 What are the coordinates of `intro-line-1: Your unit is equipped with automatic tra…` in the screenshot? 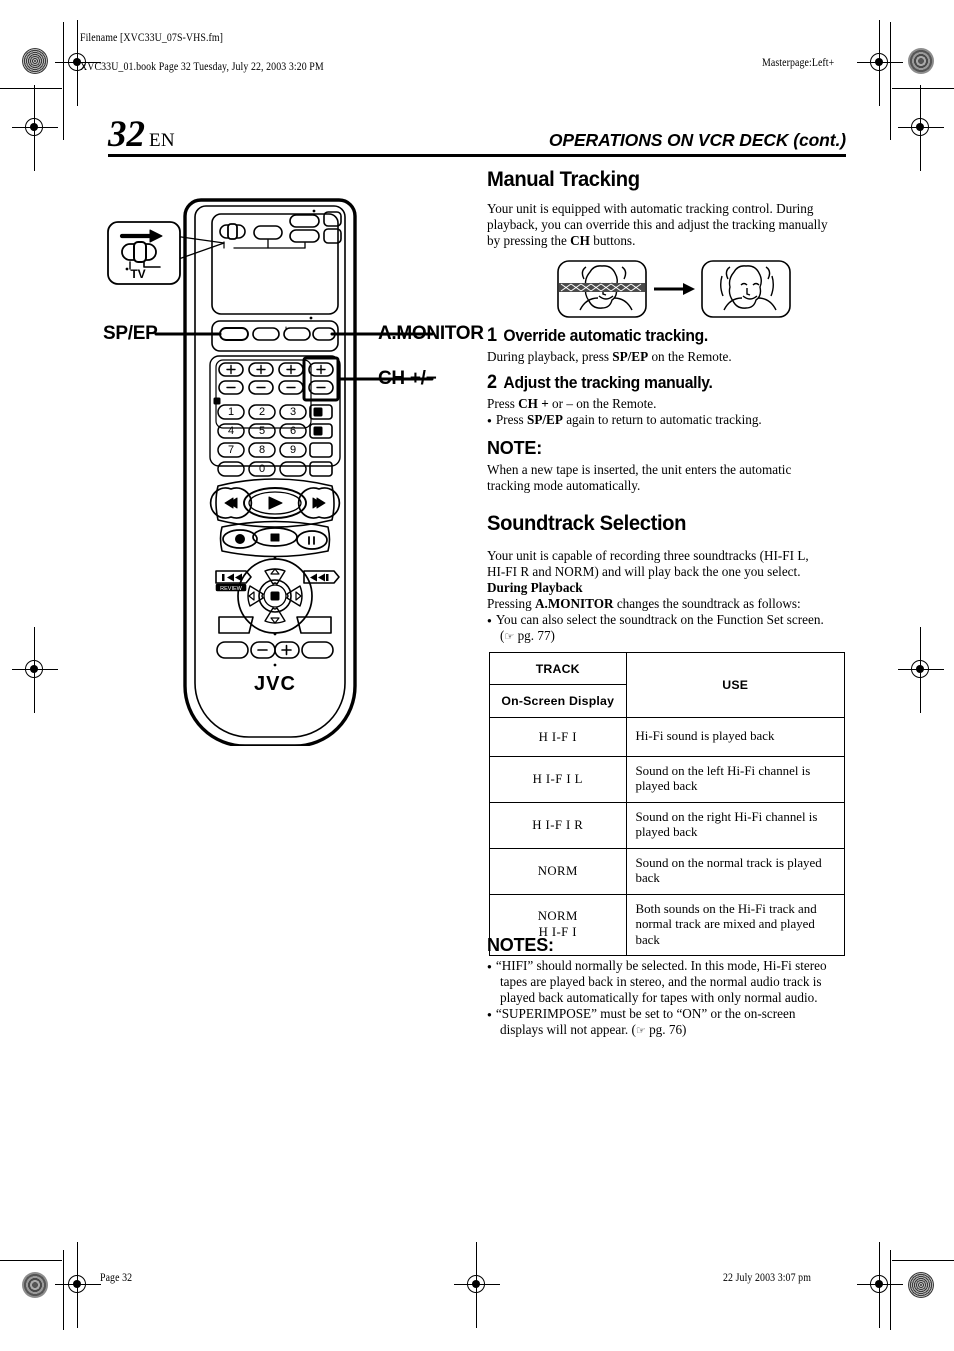 It's located at (650, 208).